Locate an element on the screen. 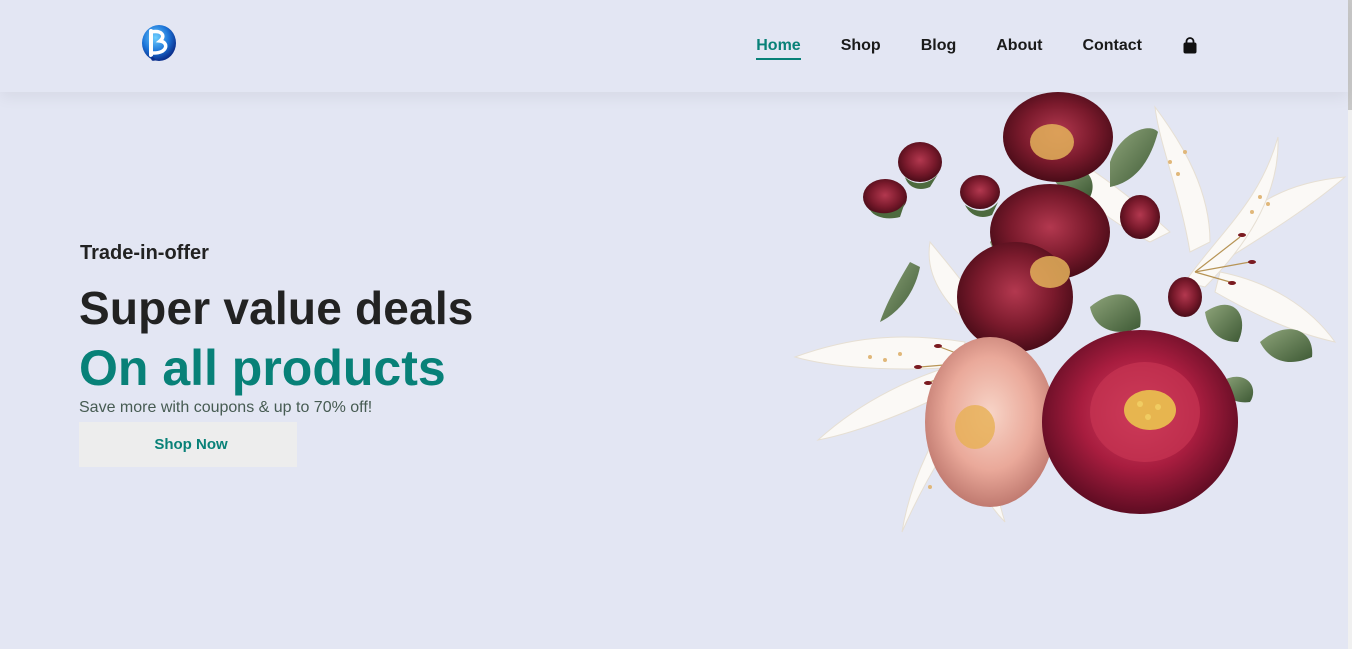 The image size is (1352, 649). nav-link-blog: Blog is located at coordinates (939, 46).